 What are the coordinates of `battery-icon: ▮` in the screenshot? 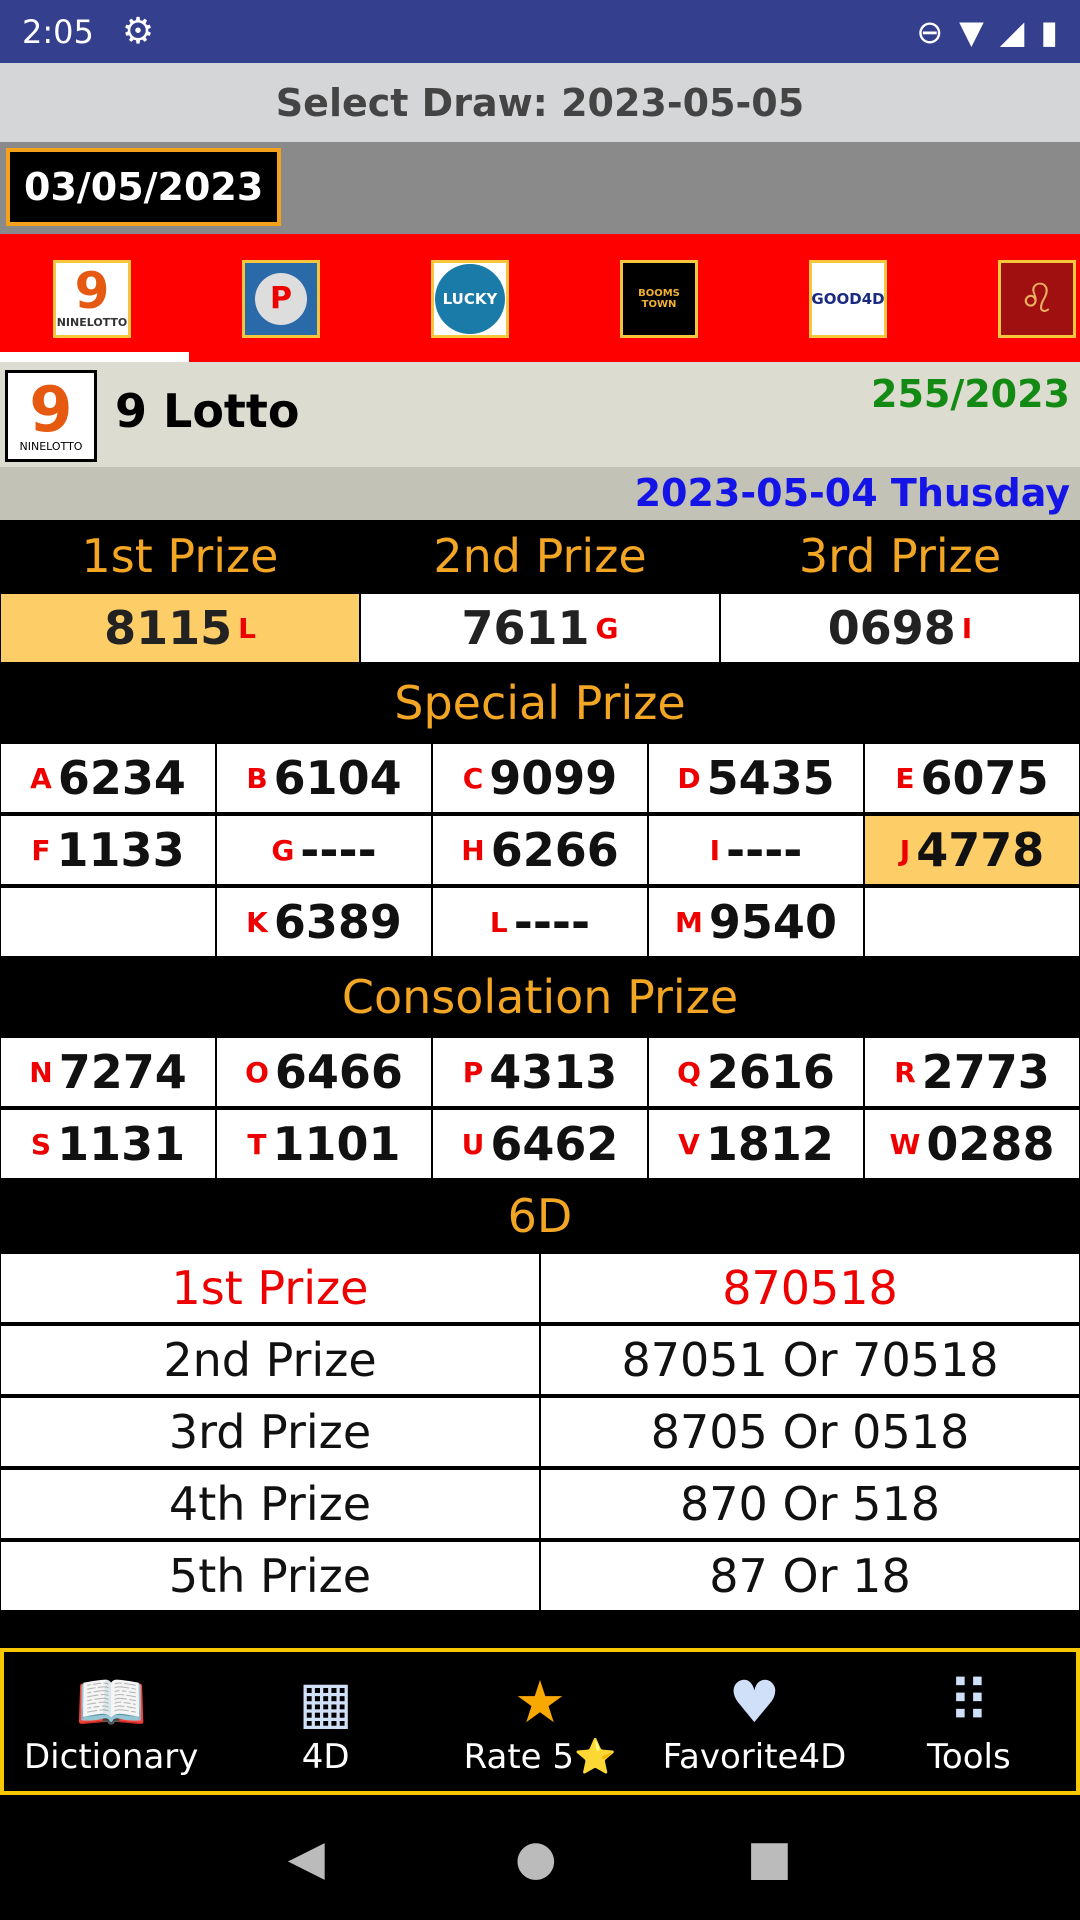 It's located at (1049, 31).